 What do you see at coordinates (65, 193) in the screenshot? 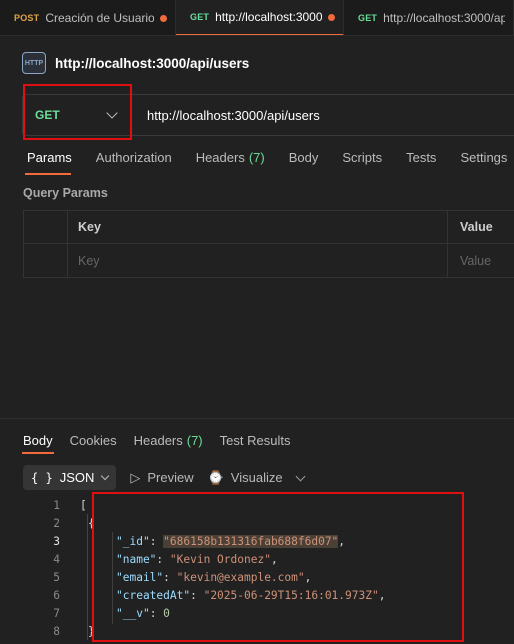
I see `query-params-title: Query Params` at bounding box center [65, 193].